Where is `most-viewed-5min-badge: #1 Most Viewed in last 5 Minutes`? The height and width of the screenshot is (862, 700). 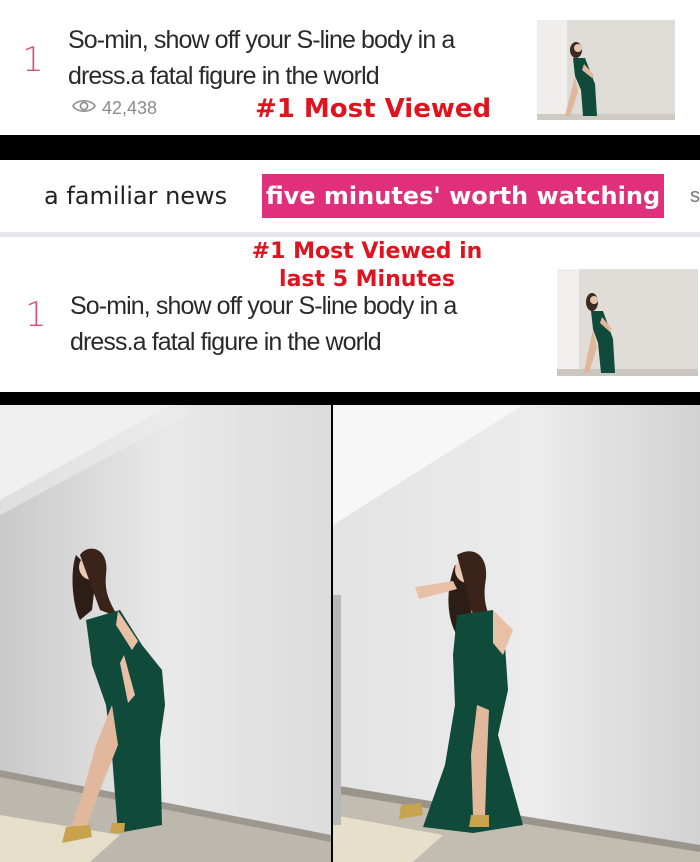
most-viewed-5min-badge: #1 Most Viewed in last 5 Minutes is located at coordinates (367, 266).